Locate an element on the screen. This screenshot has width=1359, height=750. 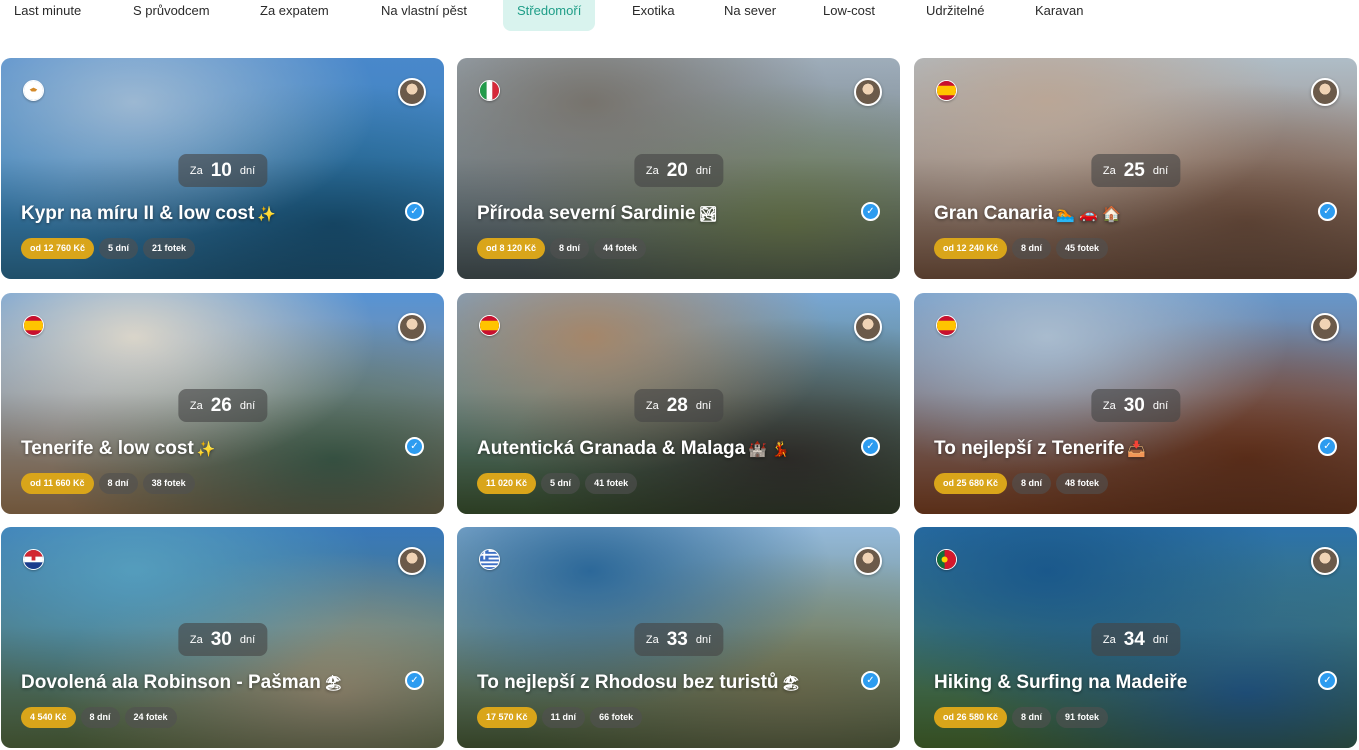
price-badge: od 8 120 Kč is located at coordinates (511, 248).